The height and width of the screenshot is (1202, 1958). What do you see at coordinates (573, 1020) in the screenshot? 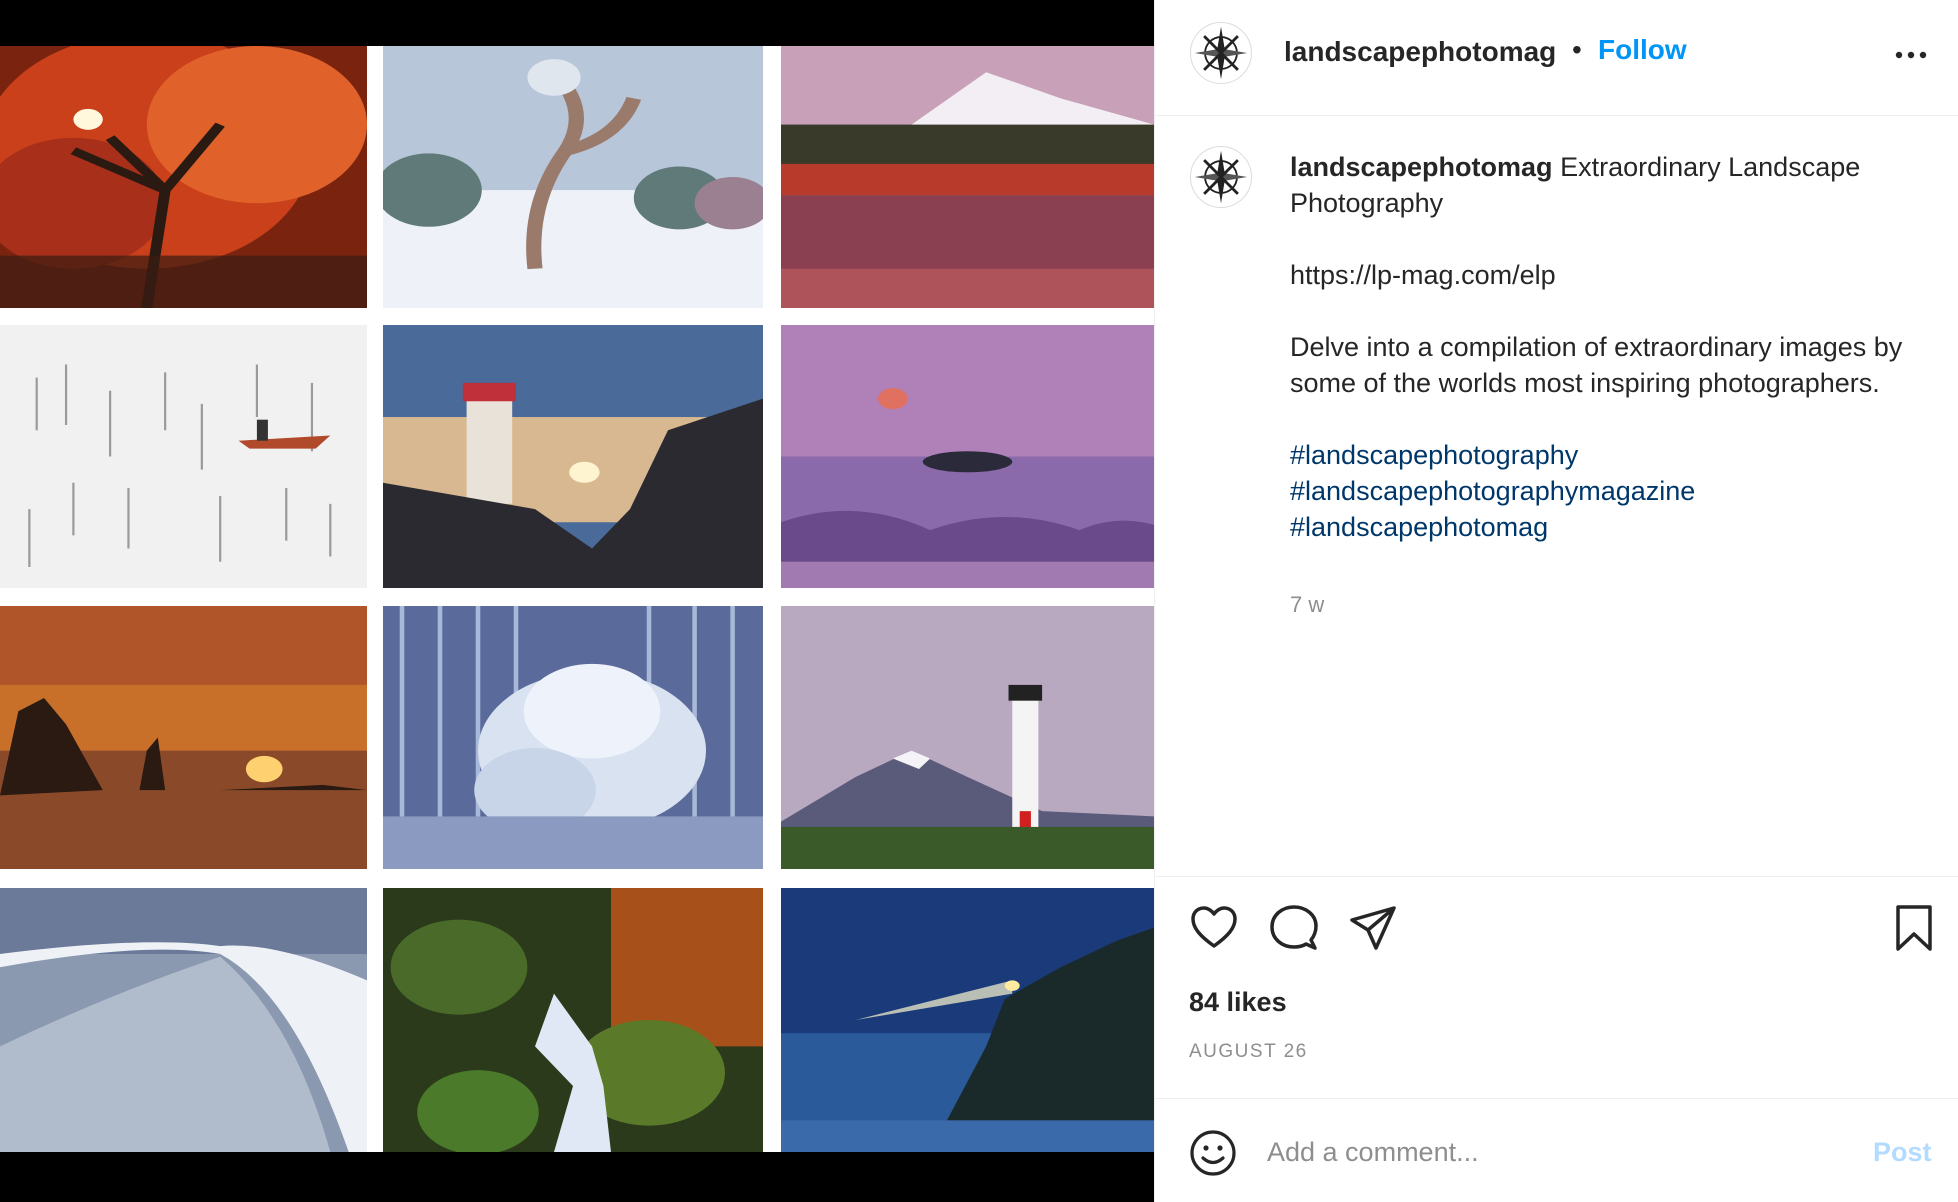
I see `photo-mossy-waterfall` at bounding box center [573, 1020].